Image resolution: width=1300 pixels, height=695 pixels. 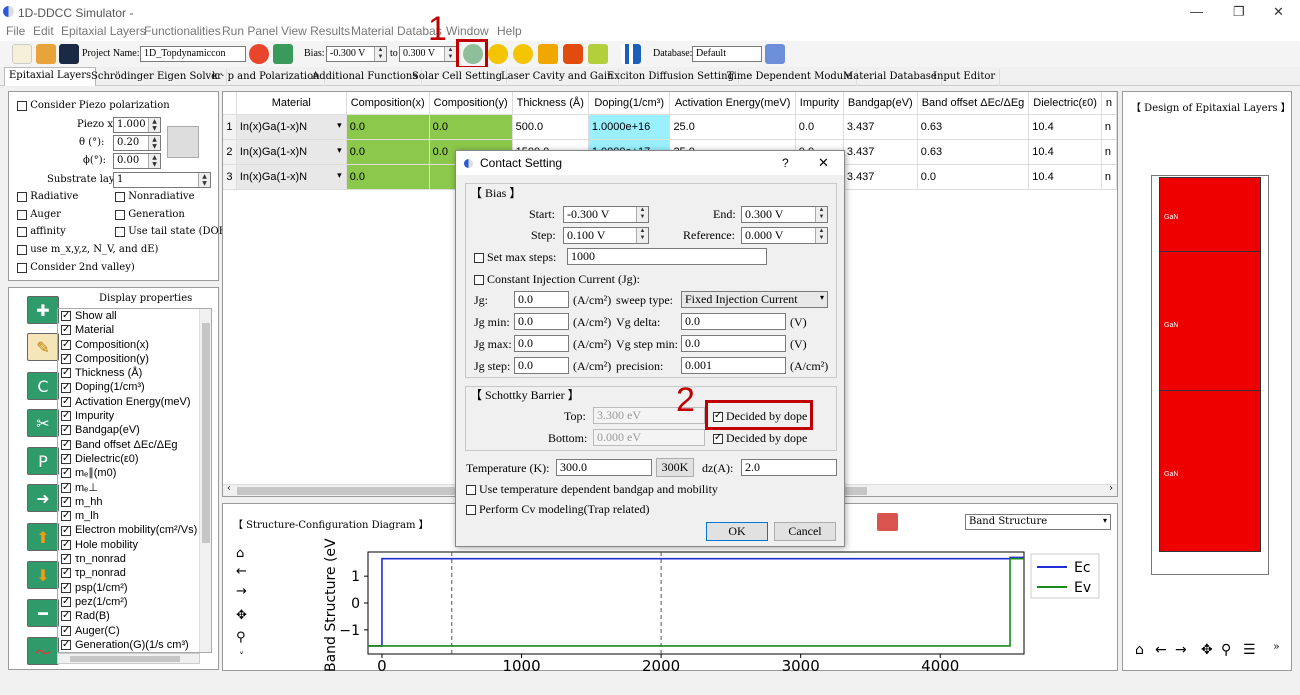 I want to click on use-m-checkbox, so click(x=22, y=249).